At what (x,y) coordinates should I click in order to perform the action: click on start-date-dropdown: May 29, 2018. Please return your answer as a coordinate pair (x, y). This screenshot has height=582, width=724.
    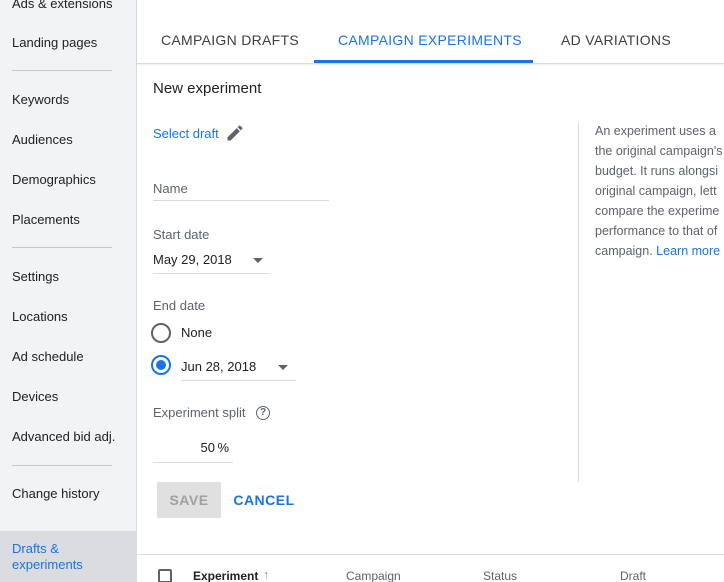
    Looking at the image, I should click on (211, 262).